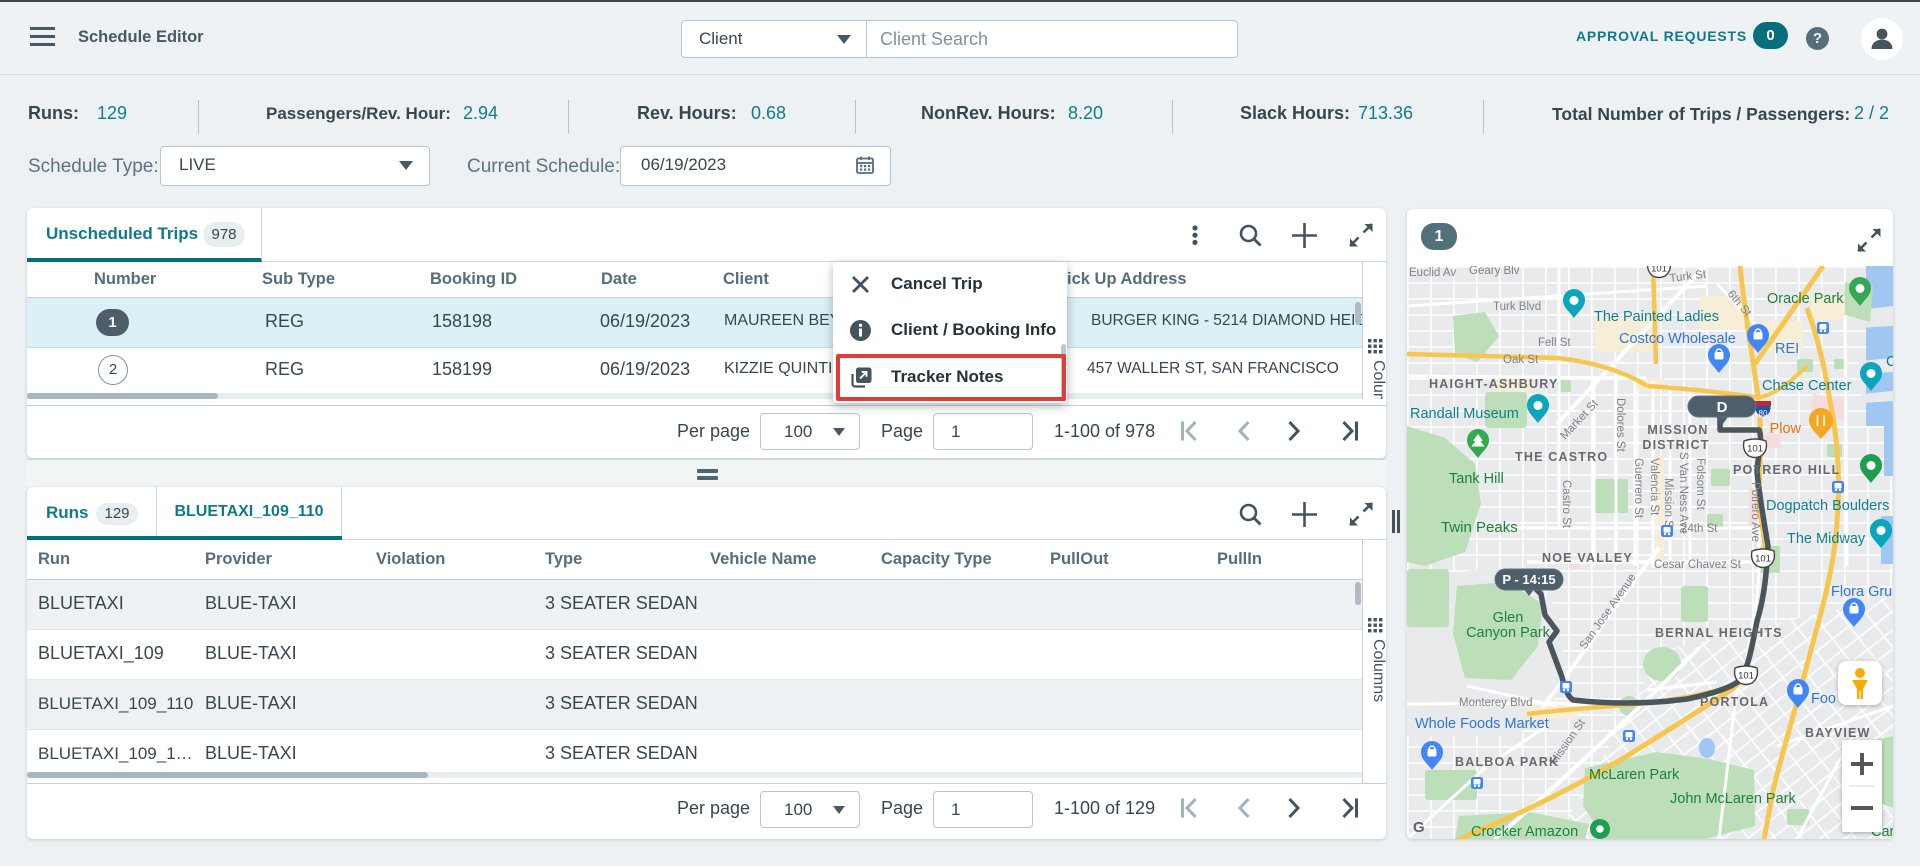 The width and height of the screenshot is (1920, 866). Describe the element at coordinates (1763, 413) in the screenshot. I see `svg-text: 80` at that location.